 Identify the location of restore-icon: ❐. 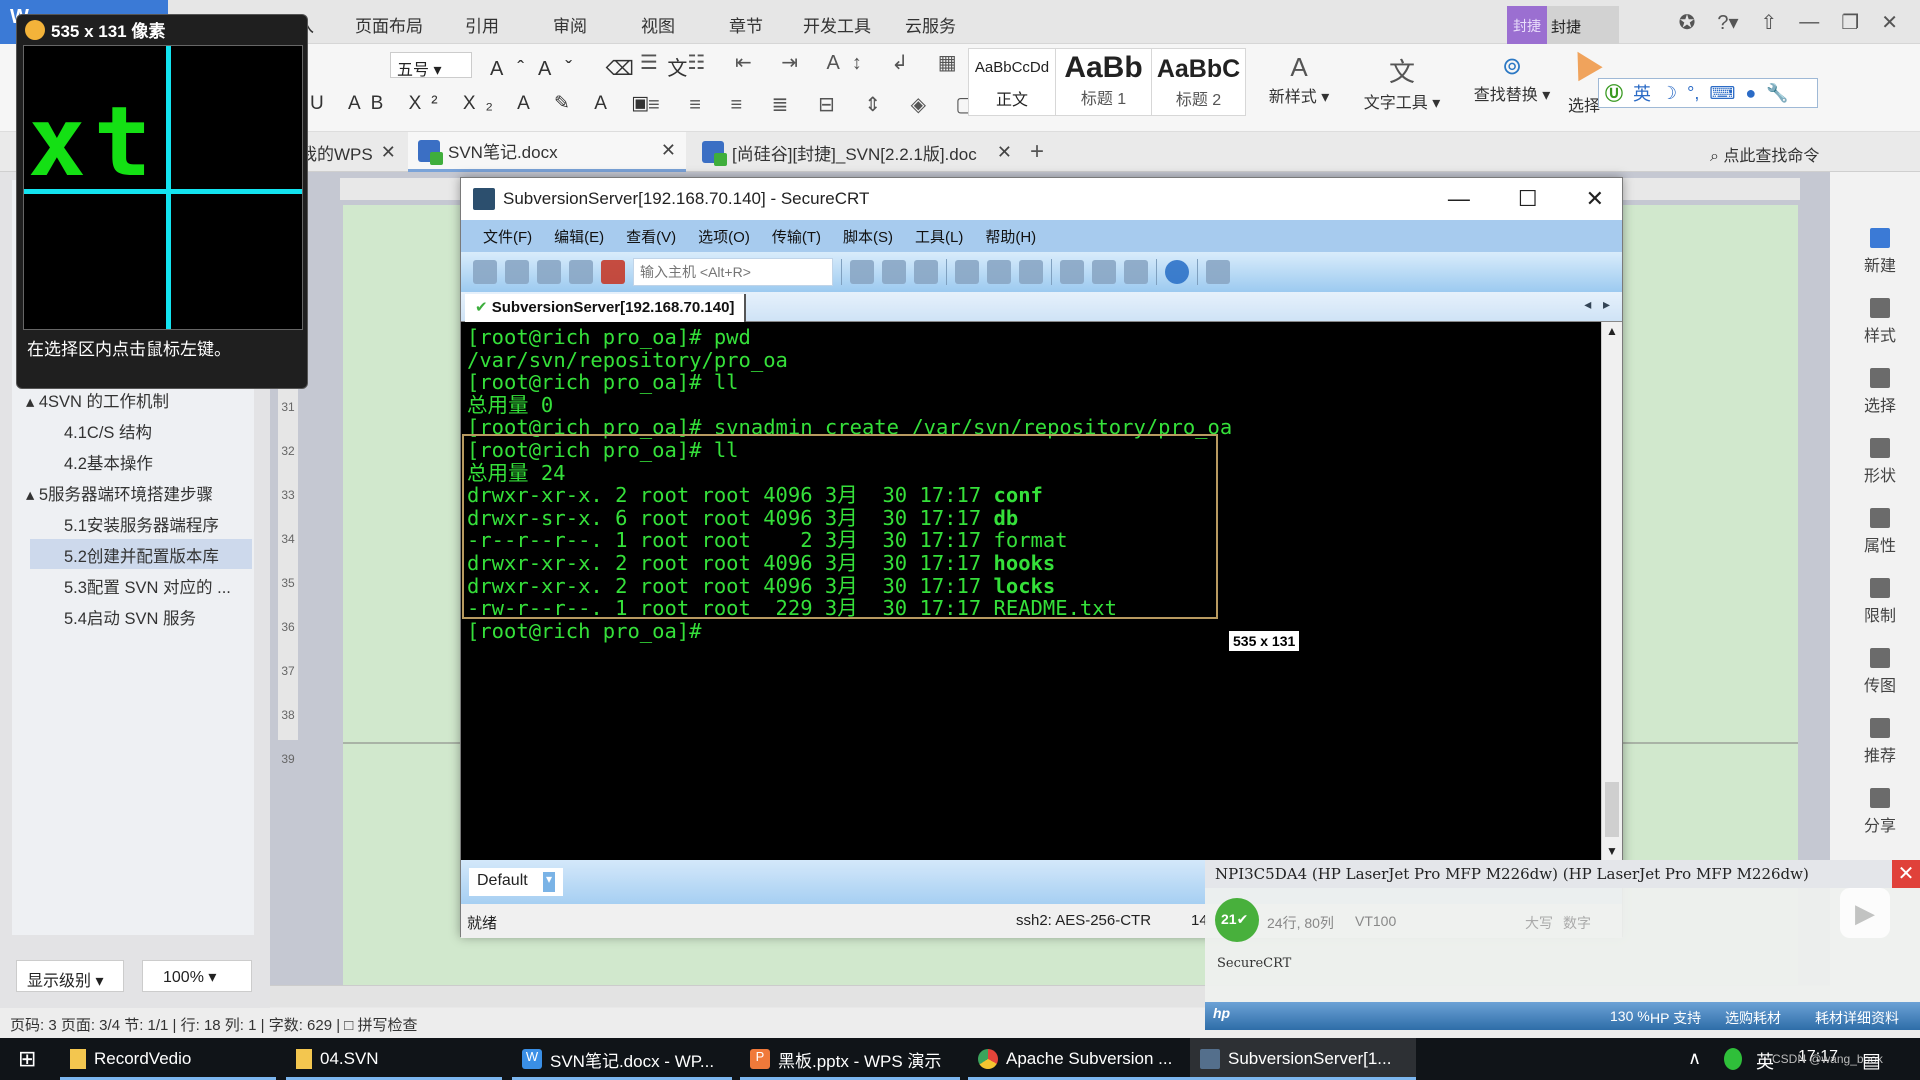
(1850, 22).